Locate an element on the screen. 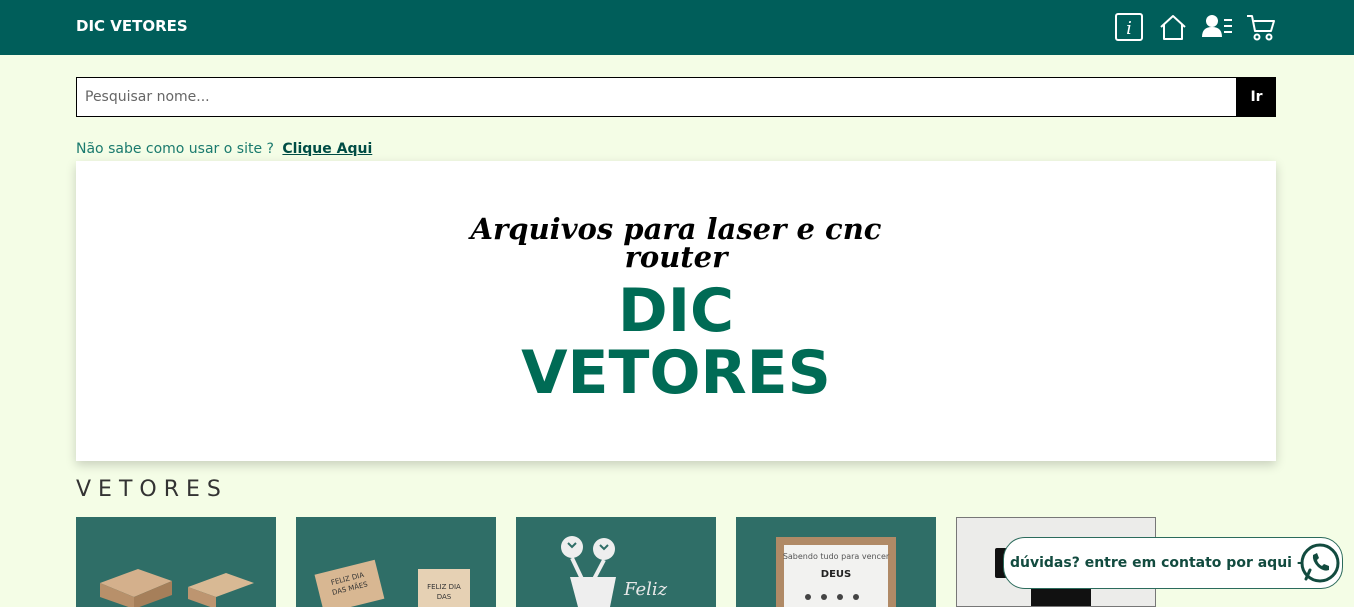 This screenshot has height=607, width=1354. svg-text: Feliz is located at coordinates (645, 589).